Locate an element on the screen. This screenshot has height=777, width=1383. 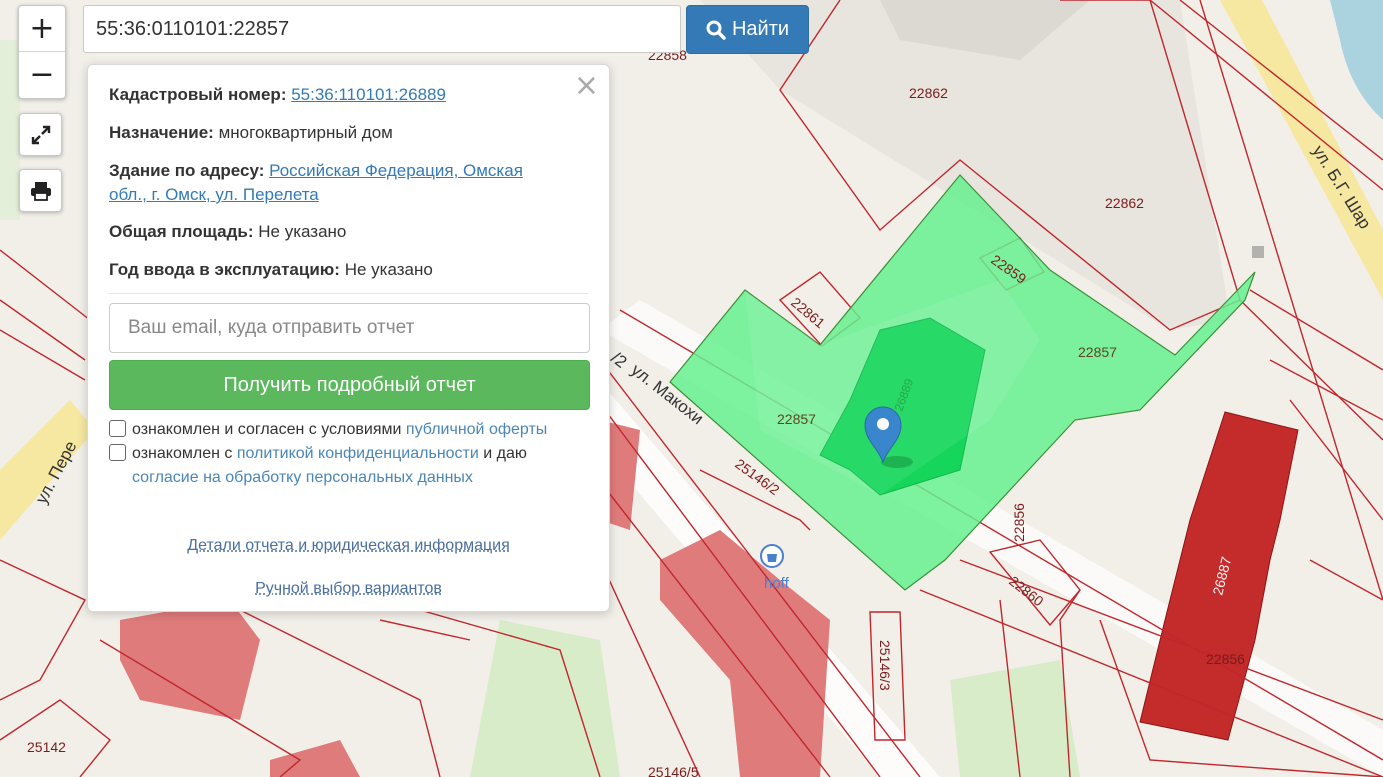
address-link: Российская Федерация, Омская is located at coordinates (396, 170).